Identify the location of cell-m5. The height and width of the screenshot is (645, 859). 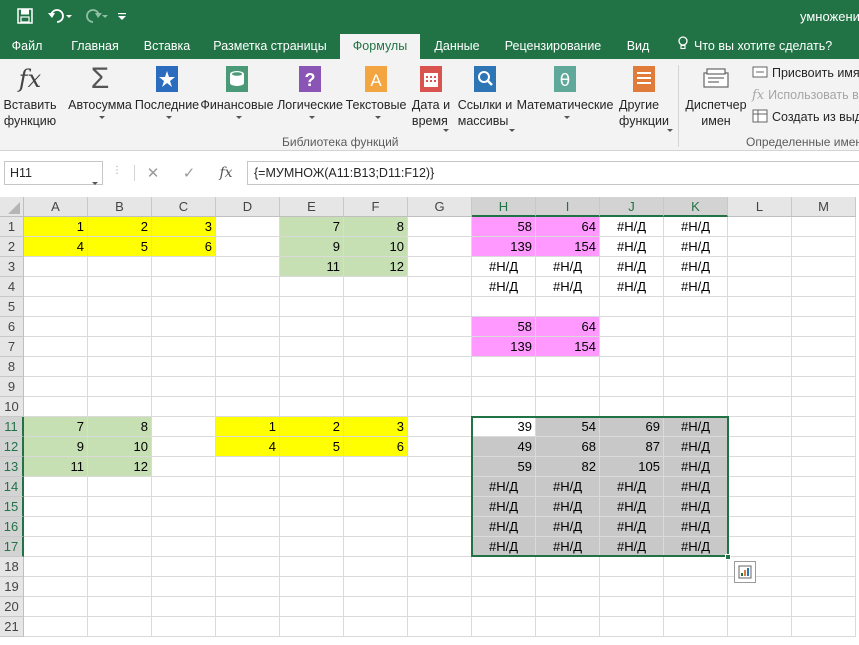
(824, 307).